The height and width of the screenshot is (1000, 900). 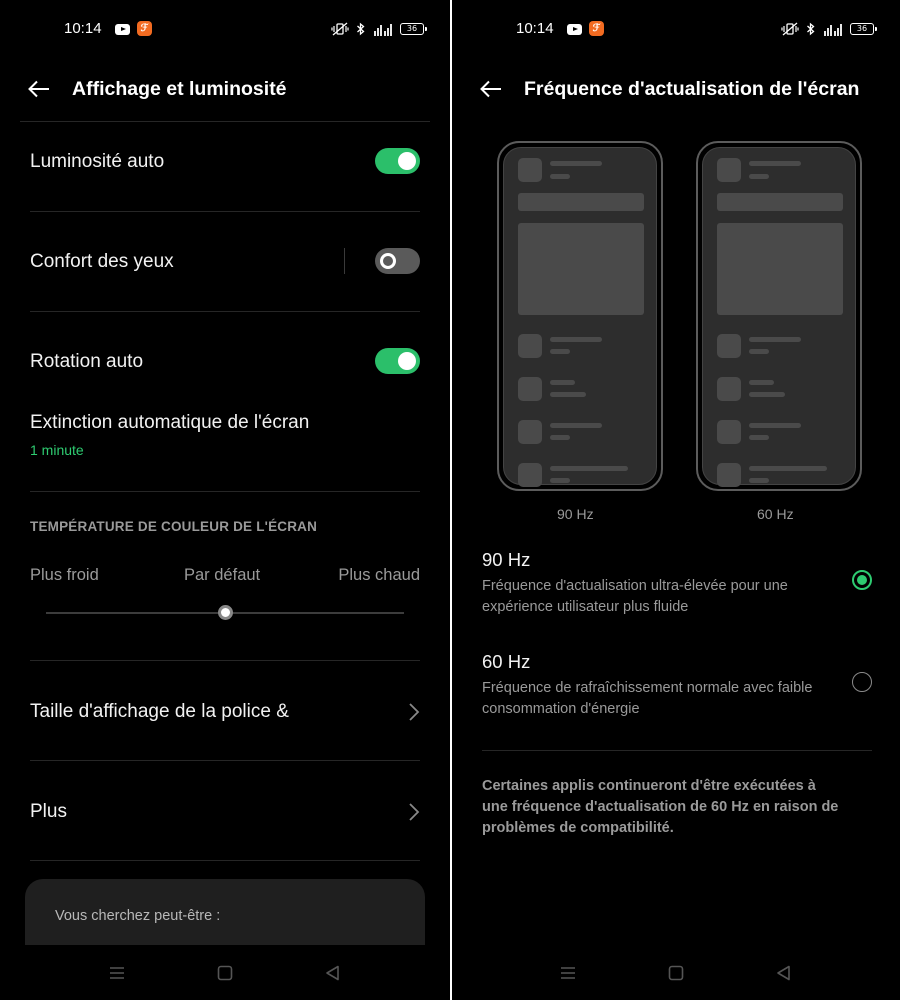 What do you see at coordinates (102, 261) in the screenshot?
I see `eye-comfort-label: Confort des yeux` at bounding box center [102, 261].